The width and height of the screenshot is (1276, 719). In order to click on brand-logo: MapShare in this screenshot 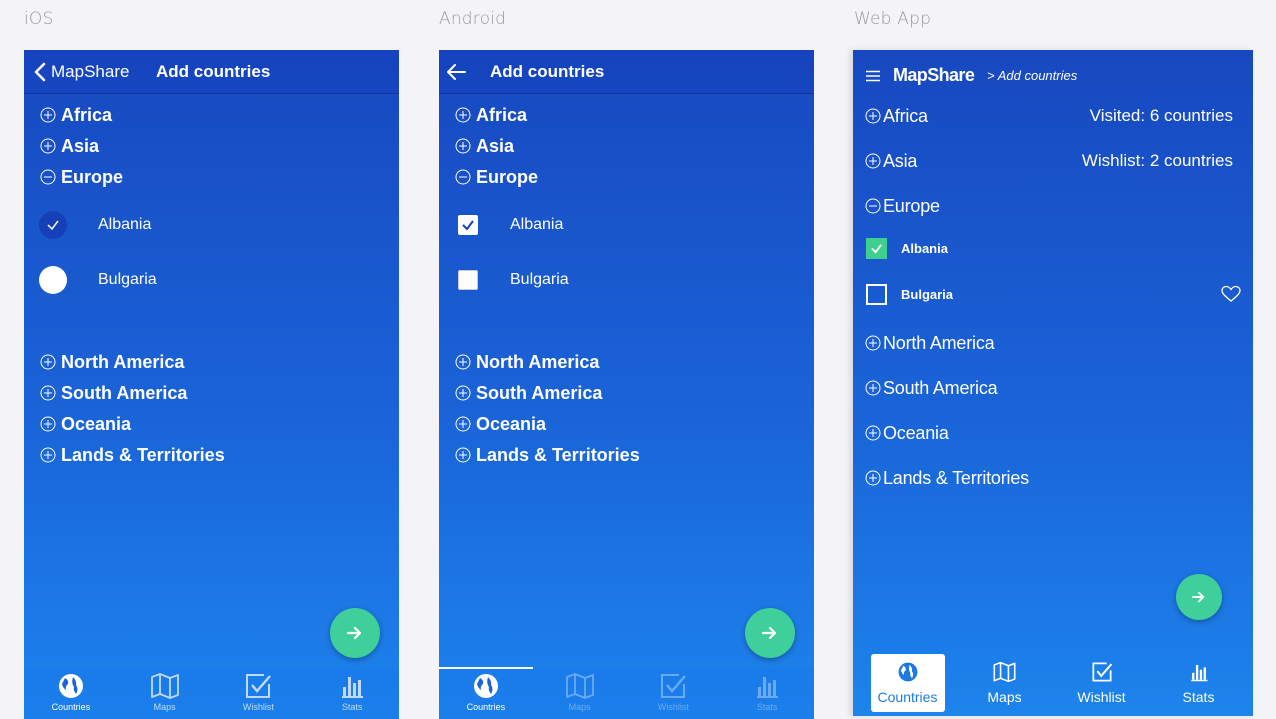, I will do `click(934, 75)`.